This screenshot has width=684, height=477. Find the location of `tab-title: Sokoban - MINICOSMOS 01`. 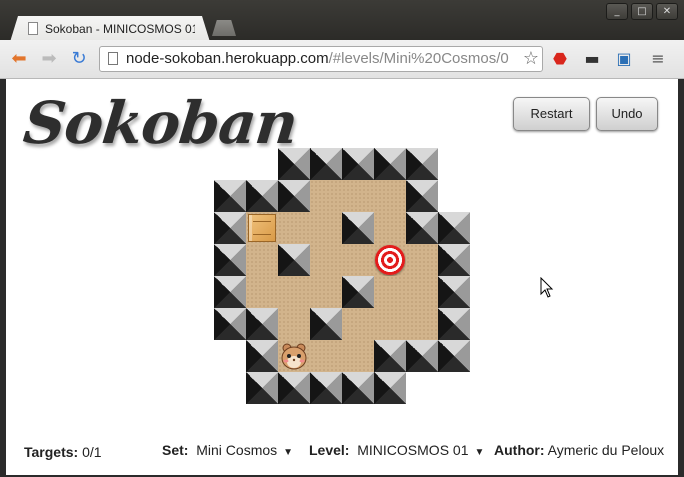

tab-title: Sokoban - MINICOSMOS 01 is located at coordinates (120, 29).